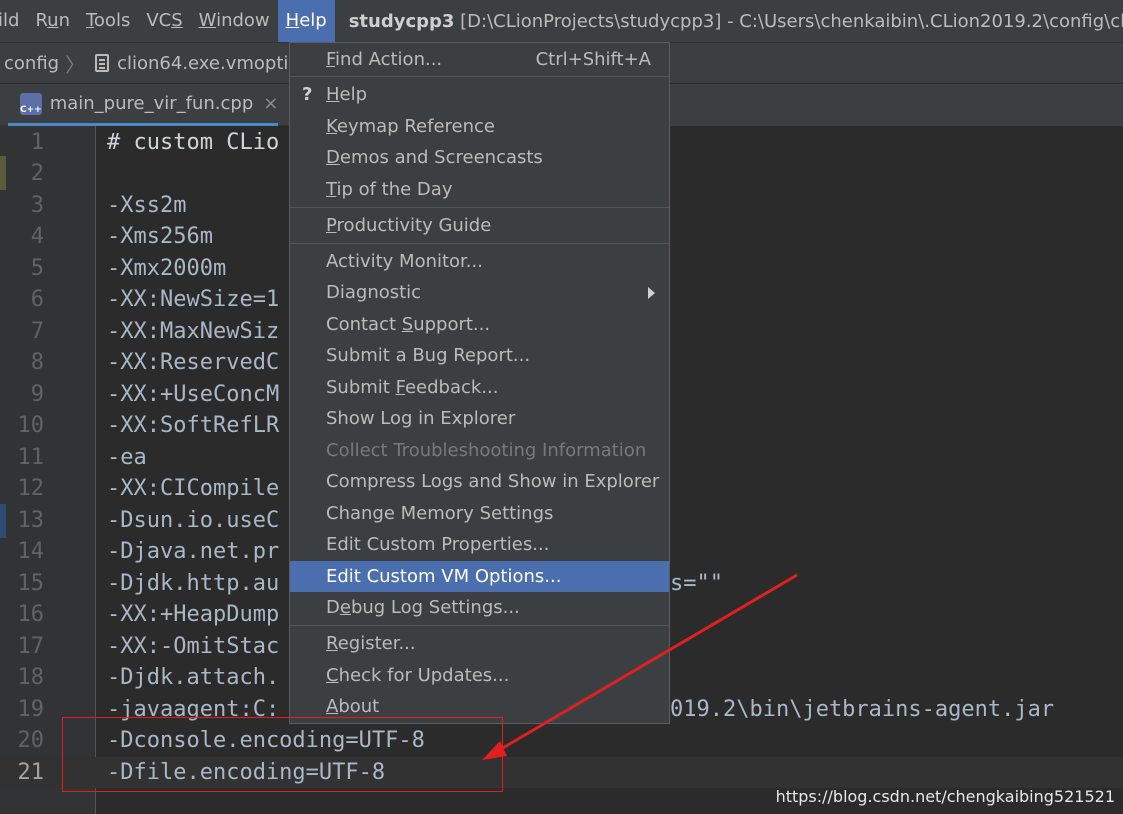 This screenshot has height=814, width=1123. What do you see at coordinates (31, 551) in the screenshot?
I see `line-number: 14` at bounding box center [31, 551].